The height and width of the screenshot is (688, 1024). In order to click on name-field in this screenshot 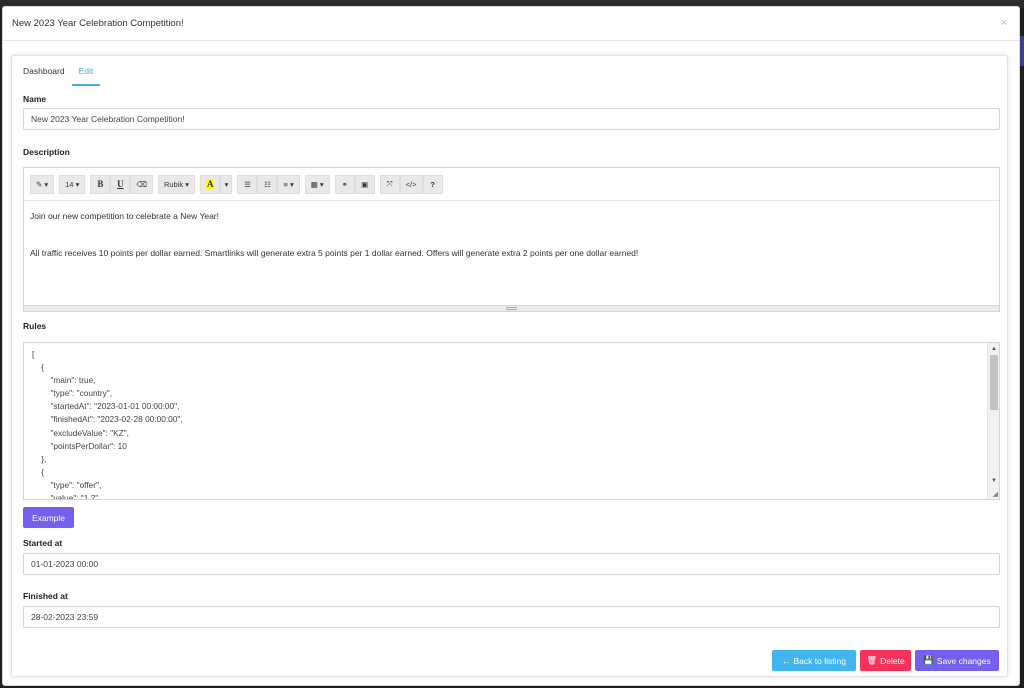, I will do `click(511, 119)`.